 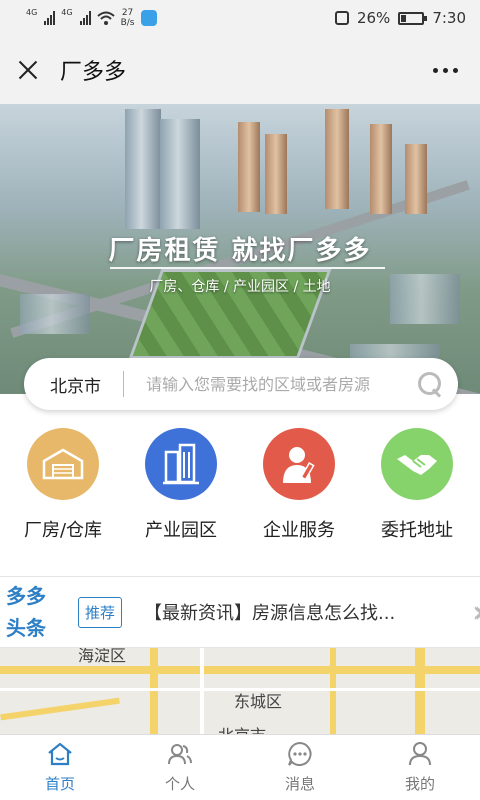 What do you see at coordinates (299, 530) in the screenshot?
I see `category-label: 企业服务` at bounding box center [299, 530].